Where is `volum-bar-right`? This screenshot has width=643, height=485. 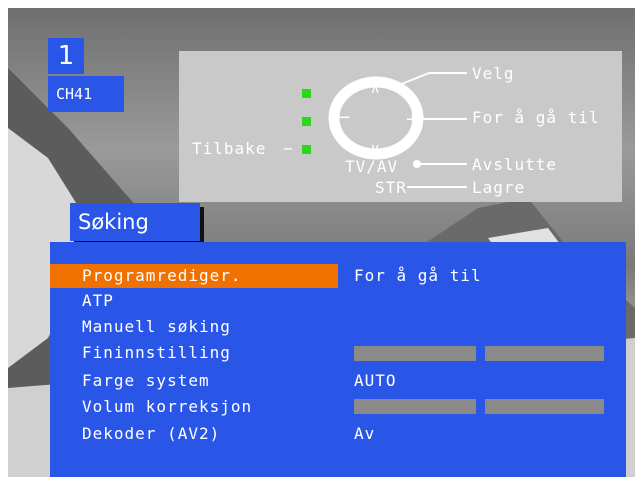
volum-bar-right is located at coordinates (544, 406).